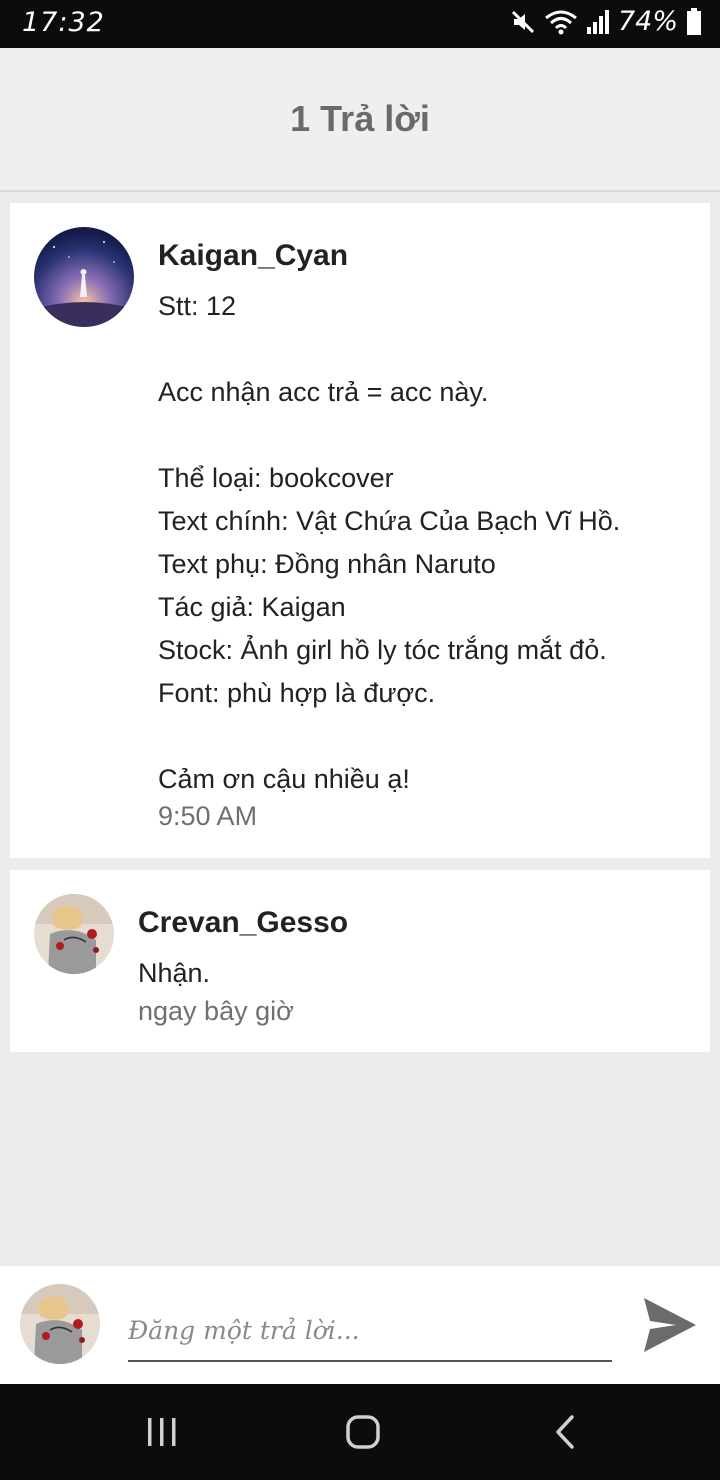  Describe the element at coordinates (360, 961) in the screenshot. I see `comment-card: Crevan_Gesso Nhận. ngay bây giờ` at that location.